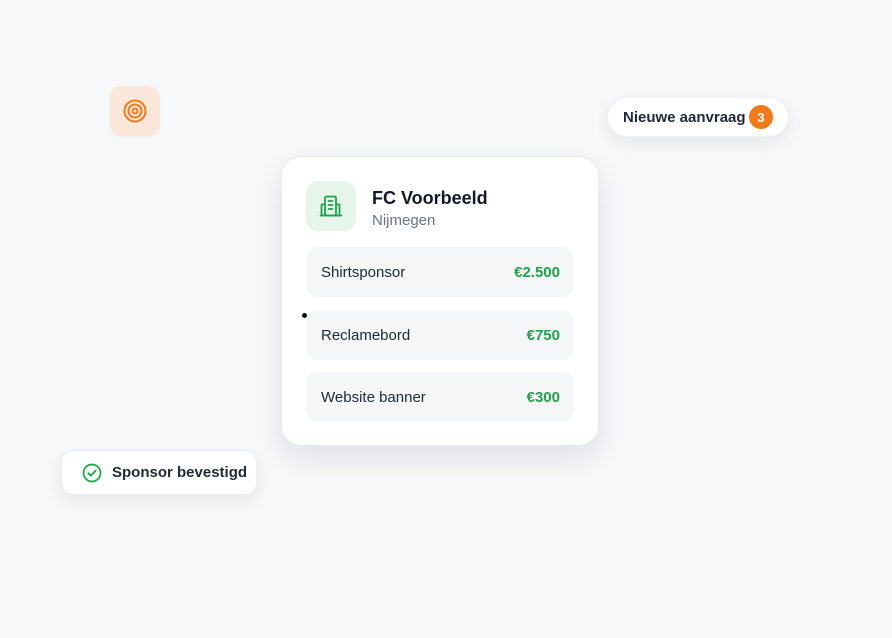  Describe the element at coordinates (404, 220) in the screenshot. I see `club-city: Nijmegen` at that location.